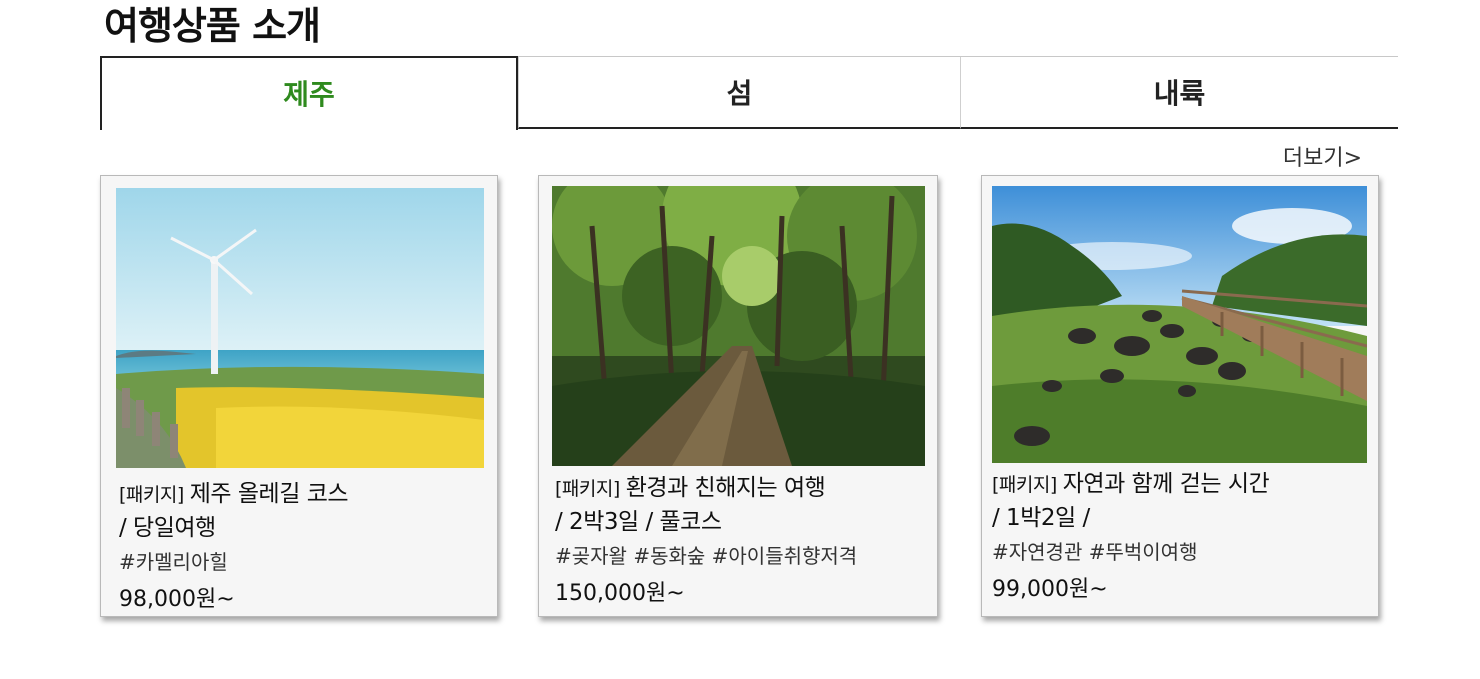 The height and width of the screenshot is (679, 1480). I want to click on product-price: 150,000원~, so click(620, 593).